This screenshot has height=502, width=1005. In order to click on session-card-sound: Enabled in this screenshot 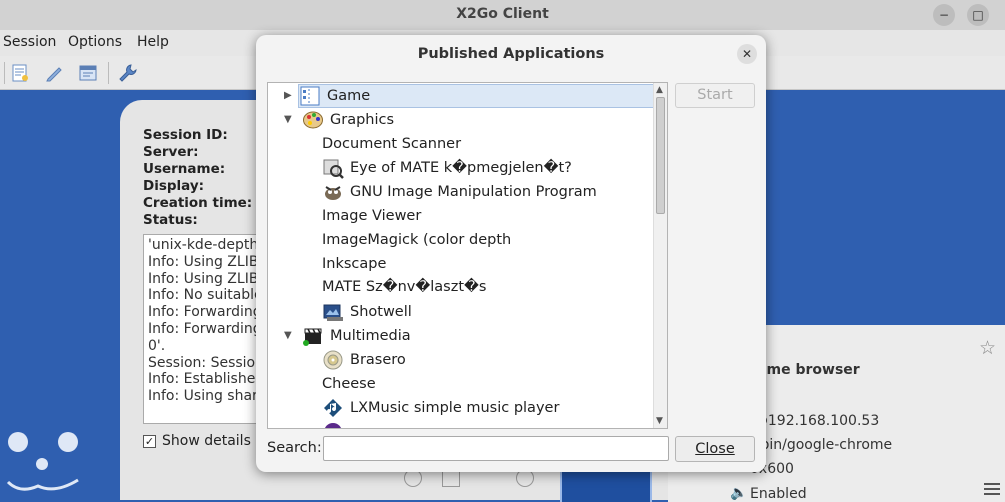, I will do `click(778, 494)`.